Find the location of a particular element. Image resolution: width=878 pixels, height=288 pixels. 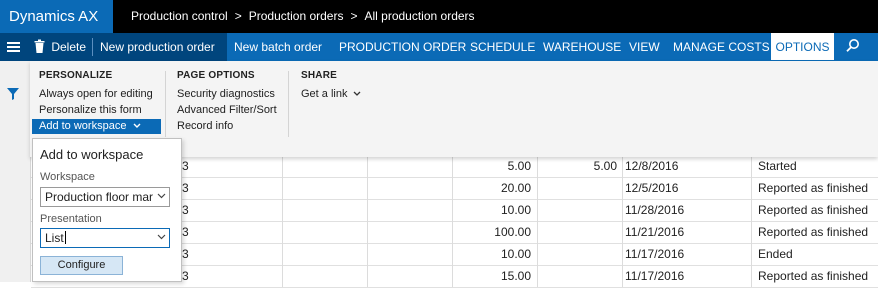

get-a-link-label: Get a link is located at coordinates (324, 94).